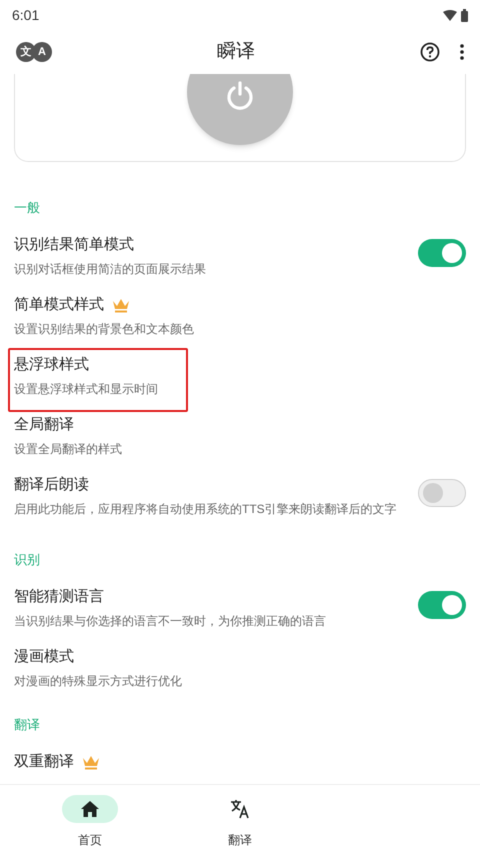  What do you see at coordinates (110, 269) in the screenshot?
I see `setting-description: 识别对话框使用简洁的页面展示结果` at bounding box center [110, 269].